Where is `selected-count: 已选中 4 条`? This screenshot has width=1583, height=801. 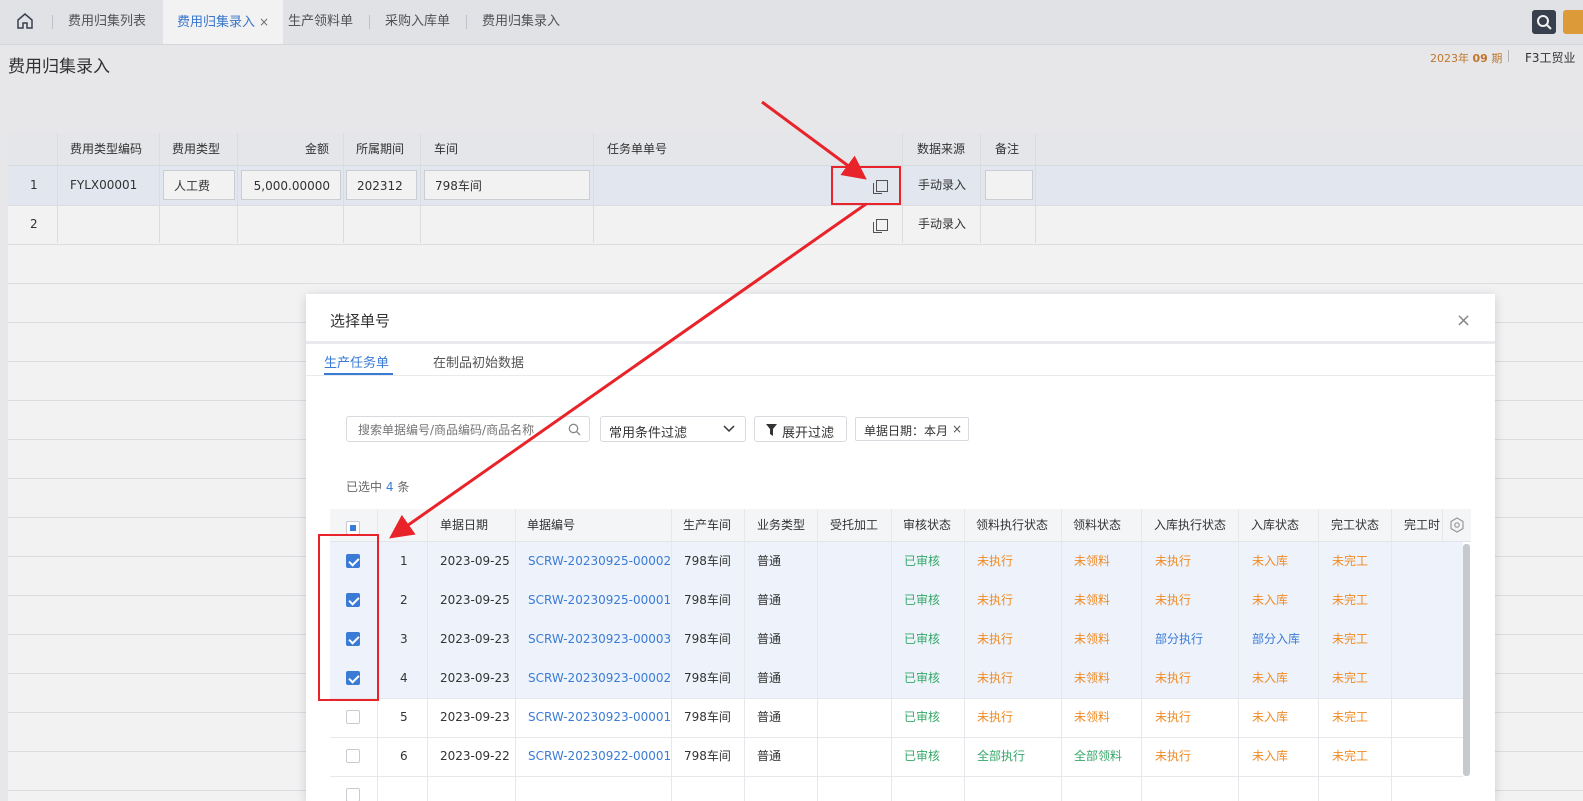
selected-count: 已选中 4 条 is located at coordinates (378, 487).